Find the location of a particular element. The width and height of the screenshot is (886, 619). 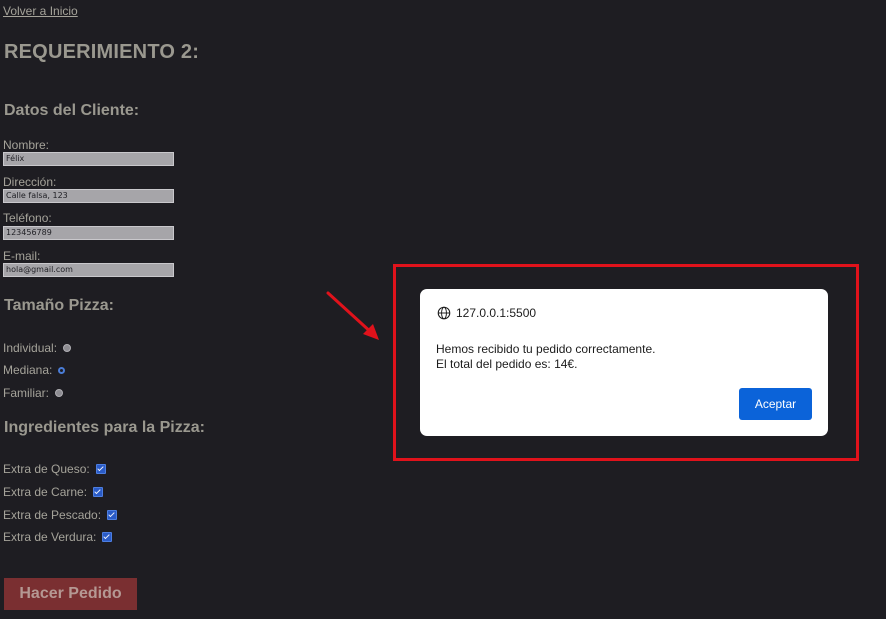

dialog-message-line-1: Hemos recibido tu pedido correctamente. is located at coordinates (546, 349).